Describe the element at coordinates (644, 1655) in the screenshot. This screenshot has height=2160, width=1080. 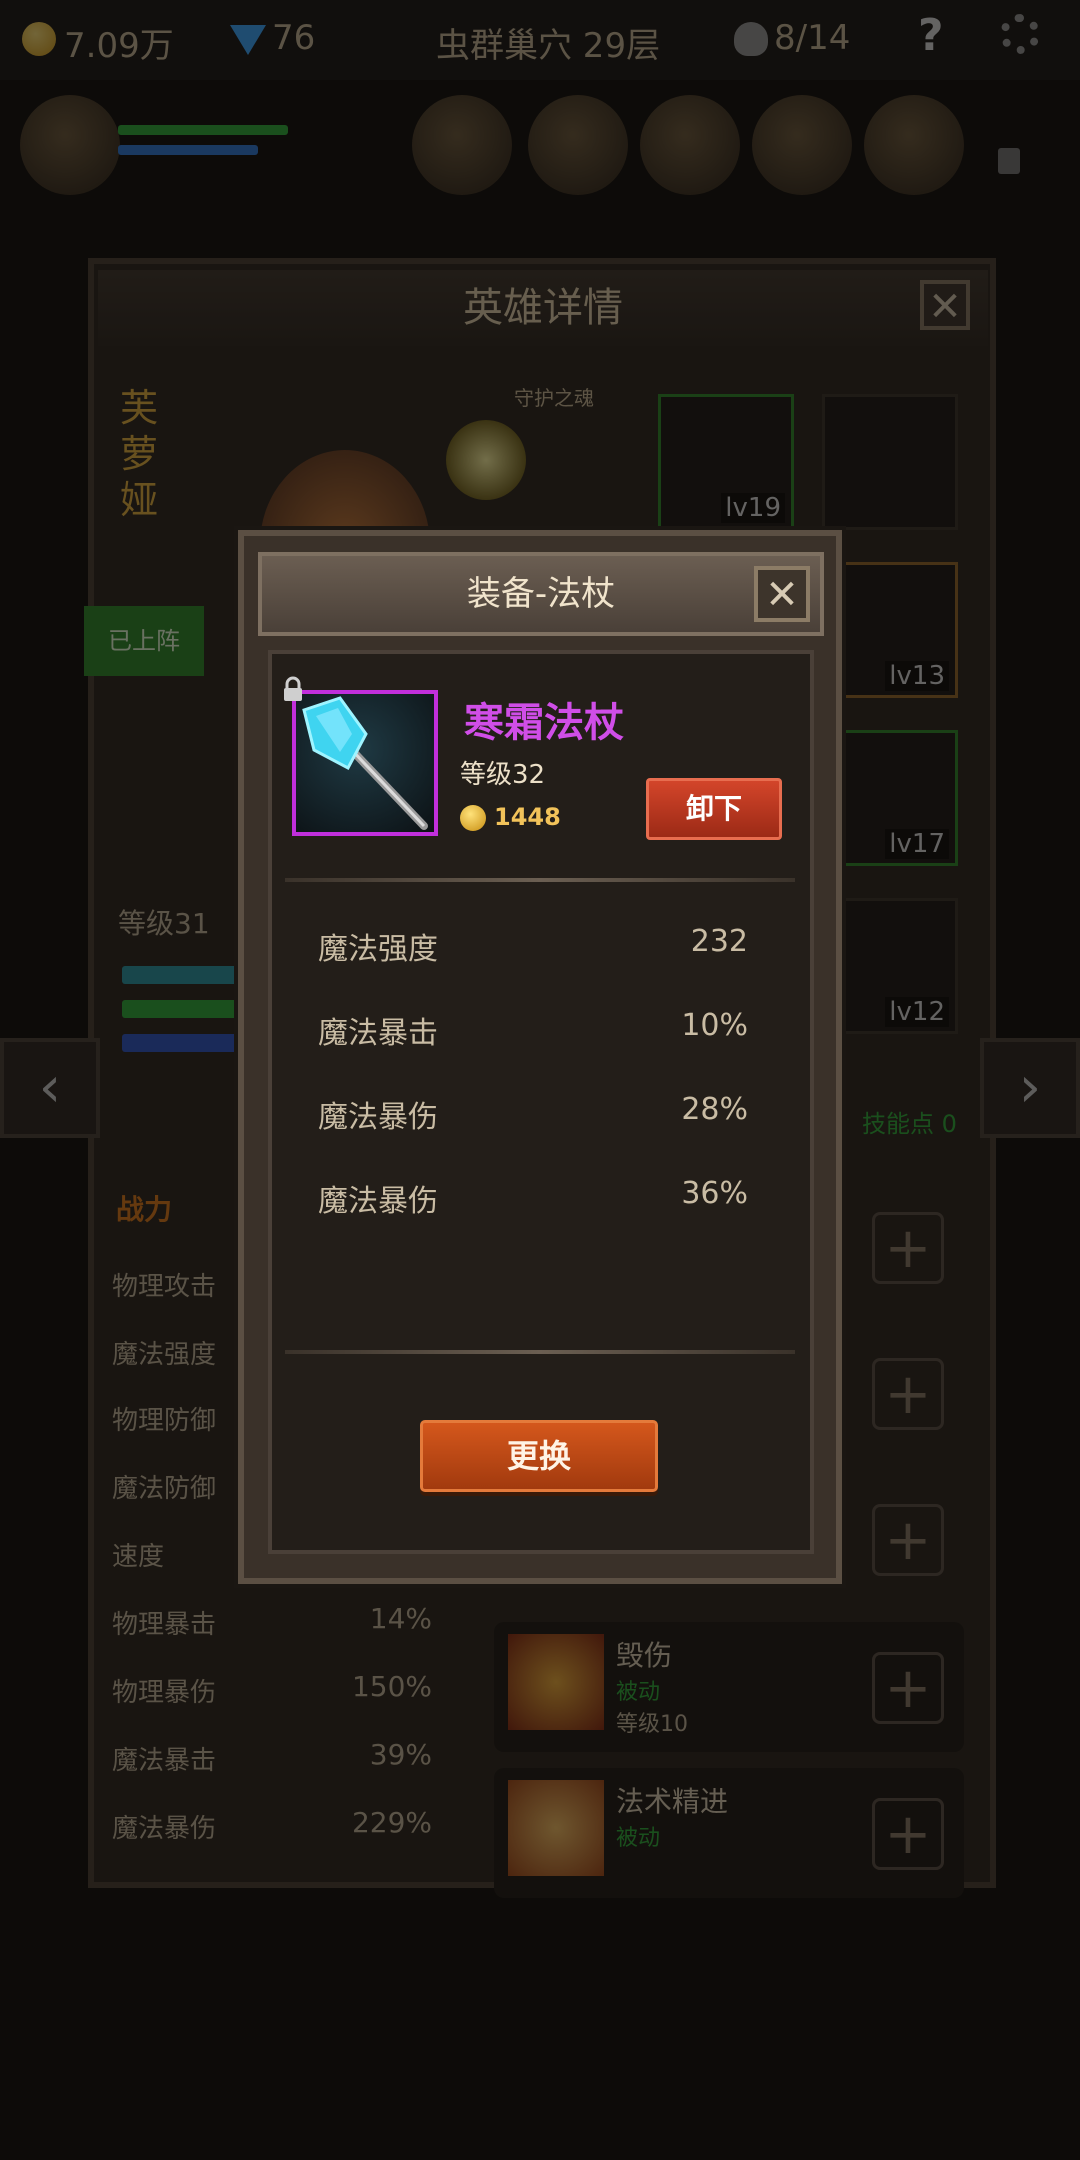
I see `skill-name: 毁伤` at that location.